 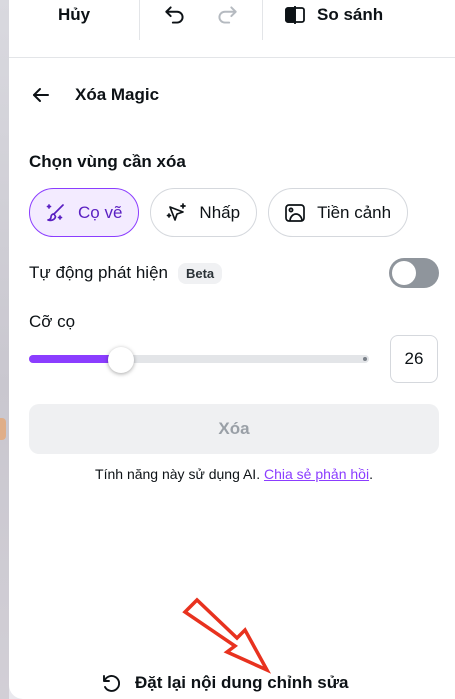 I want to click on mode-foreground-label: Tiền cảnh, so click(x=354, y=212).